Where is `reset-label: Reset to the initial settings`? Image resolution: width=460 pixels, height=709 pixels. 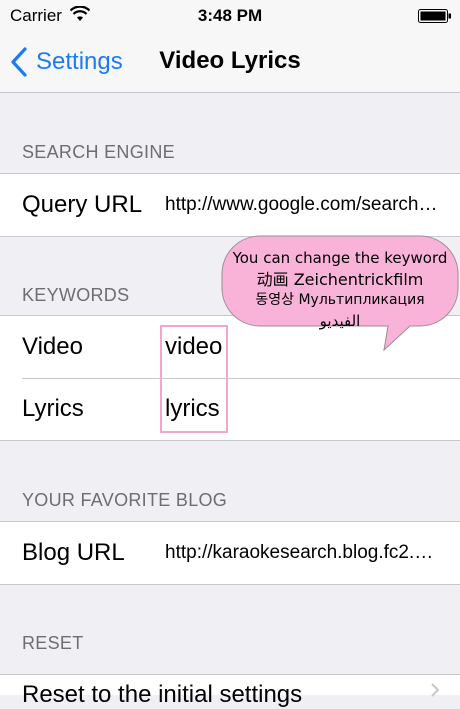
reset-label: Reset to the initial settings is located at coordinates (162, 694).